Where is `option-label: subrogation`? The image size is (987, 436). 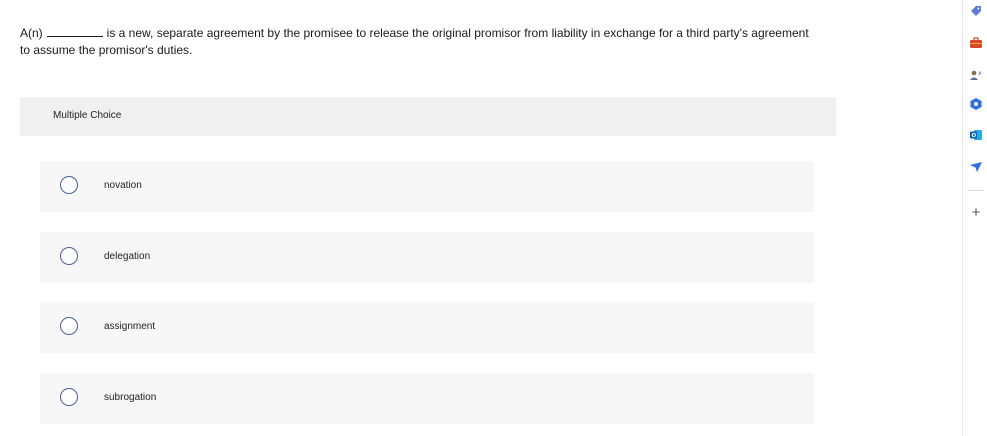 option-label: subrogation is located at coordinates (130, 397).